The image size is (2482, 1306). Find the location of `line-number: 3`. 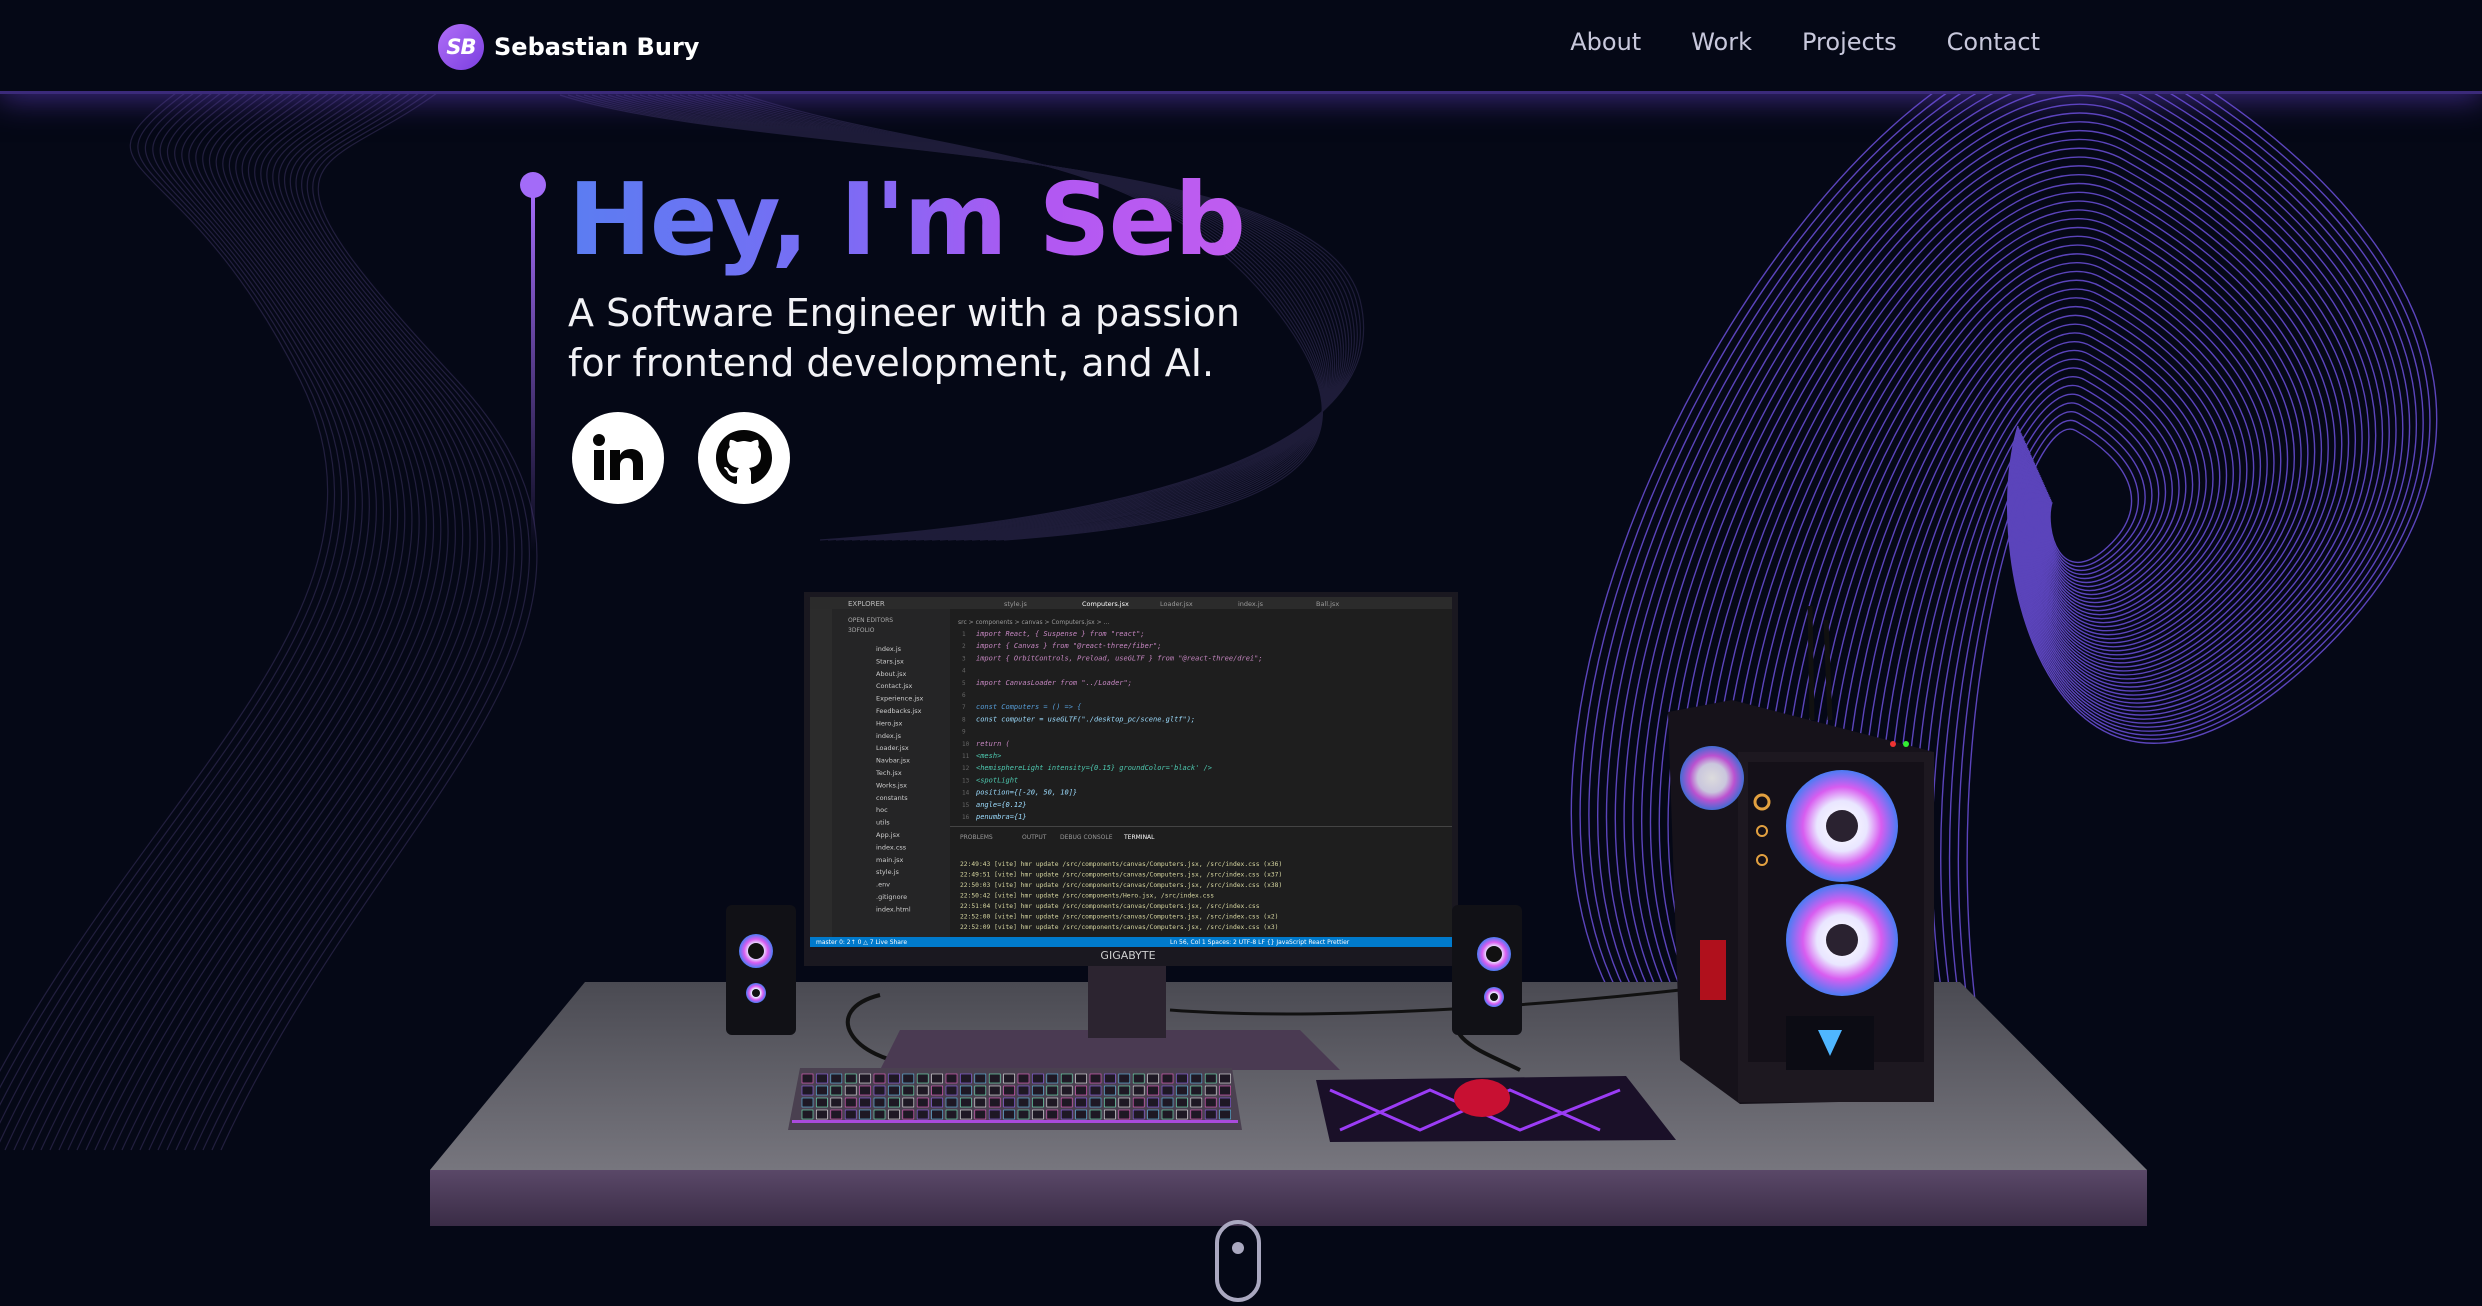

line-number: 3 is located at coordinates (964, 658).